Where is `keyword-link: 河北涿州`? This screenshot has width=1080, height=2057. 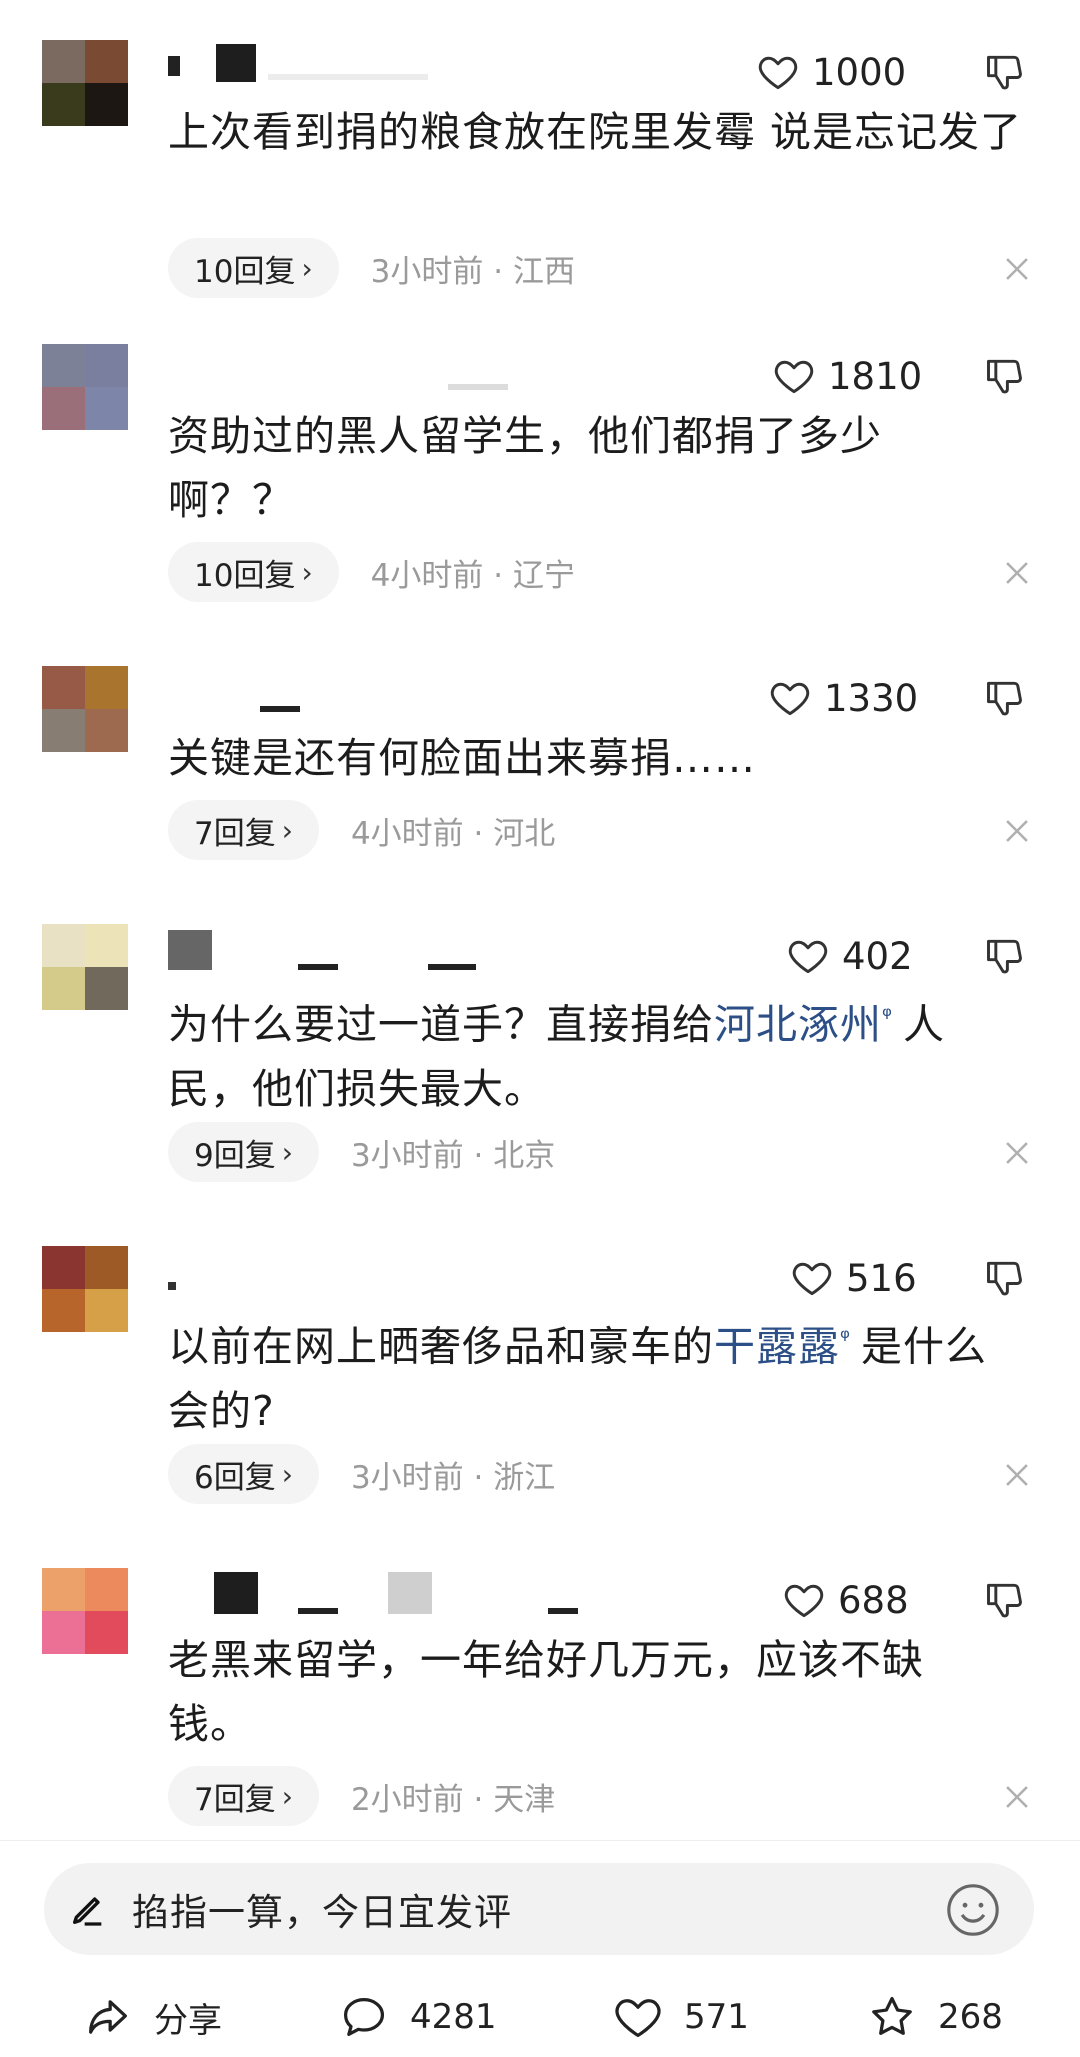
keyword-link: 河北涿州 is located at coordinates (798, 1025).